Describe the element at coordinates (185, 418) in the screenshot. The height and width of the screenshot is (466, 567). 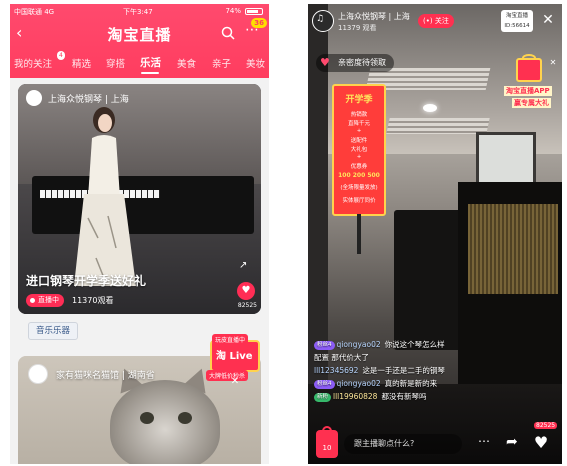
I see `cat-eye-right` at that location.